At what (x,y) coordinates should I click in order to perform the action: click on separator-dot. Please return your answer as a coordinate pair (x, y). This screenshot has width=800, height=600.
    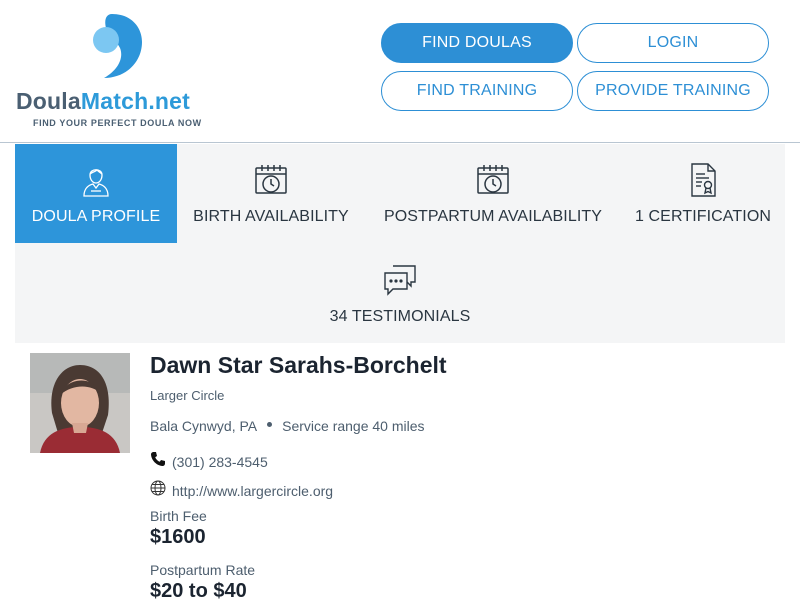
    Looking at the image, I should click on (270, 424).